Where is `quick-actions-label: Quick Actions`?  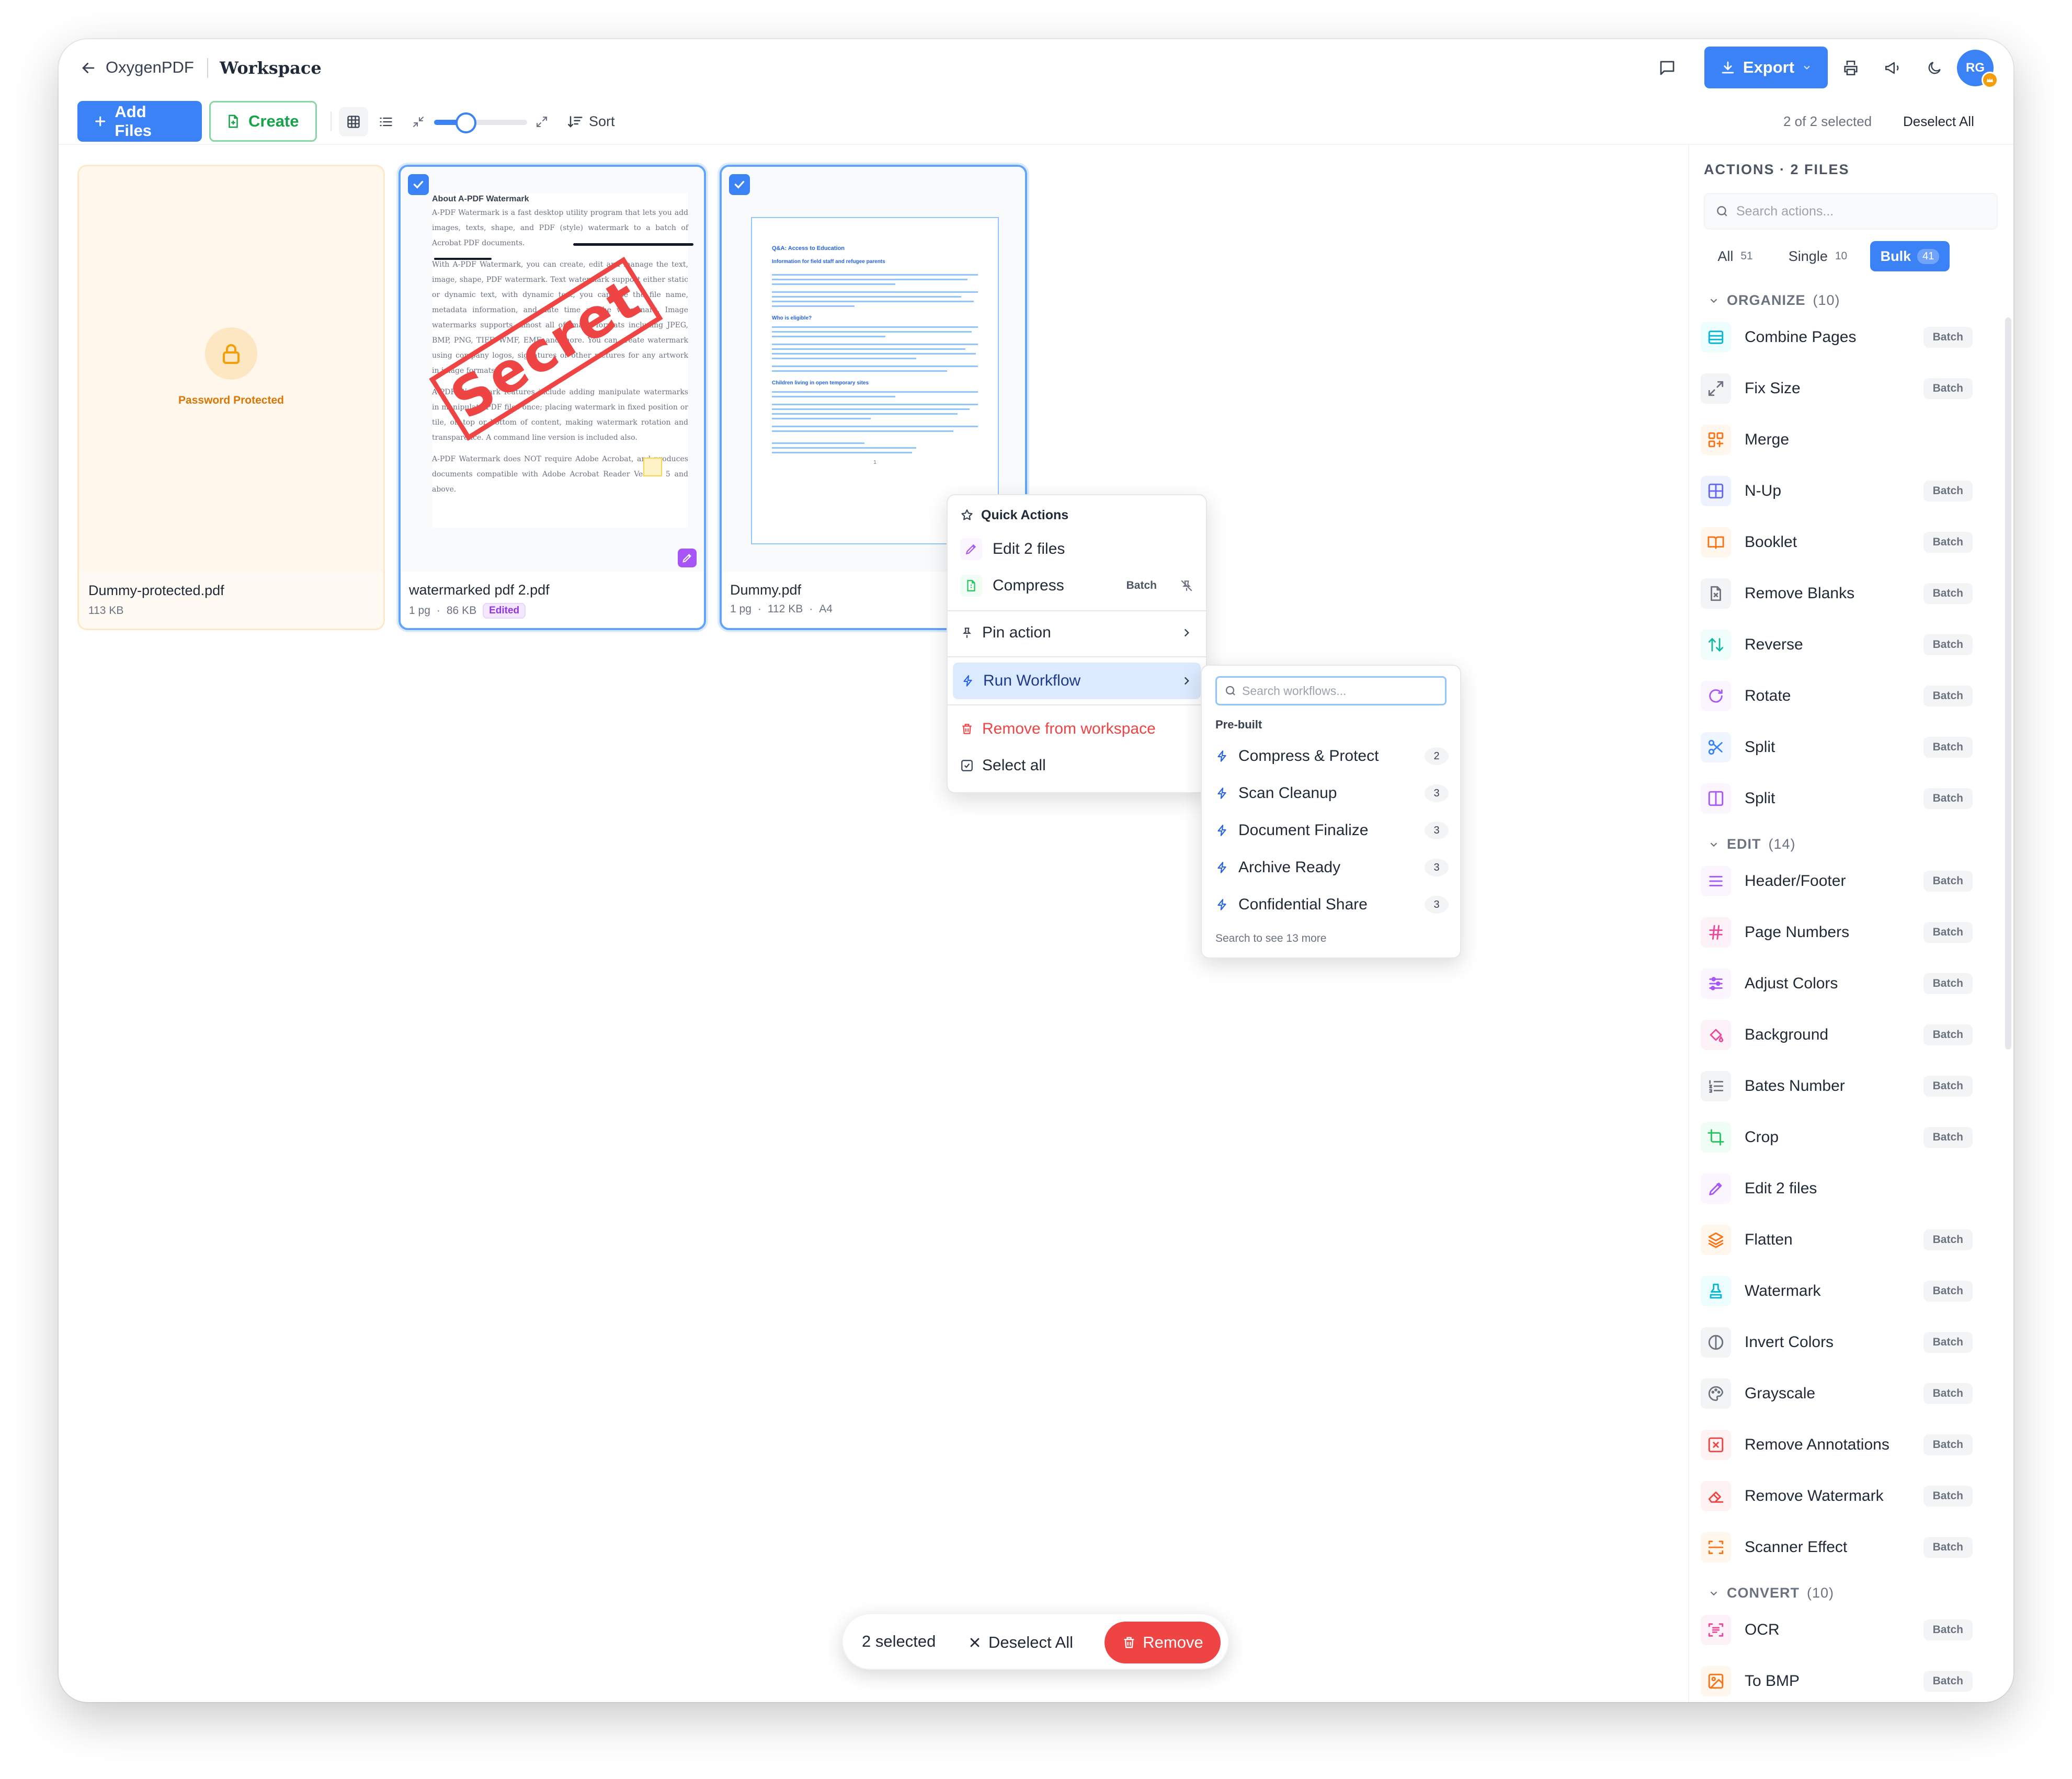
quick-actions-label: Quick Actions is located at coordinates (1025, 514).